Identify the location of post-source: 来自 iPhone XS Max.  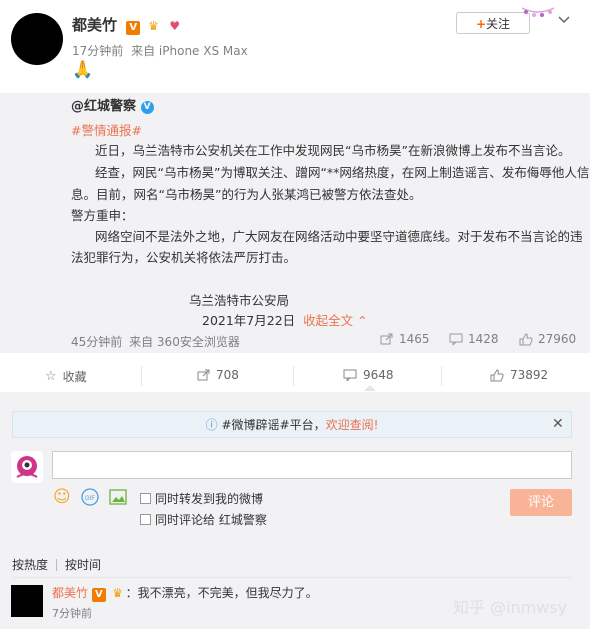
(189, 51).